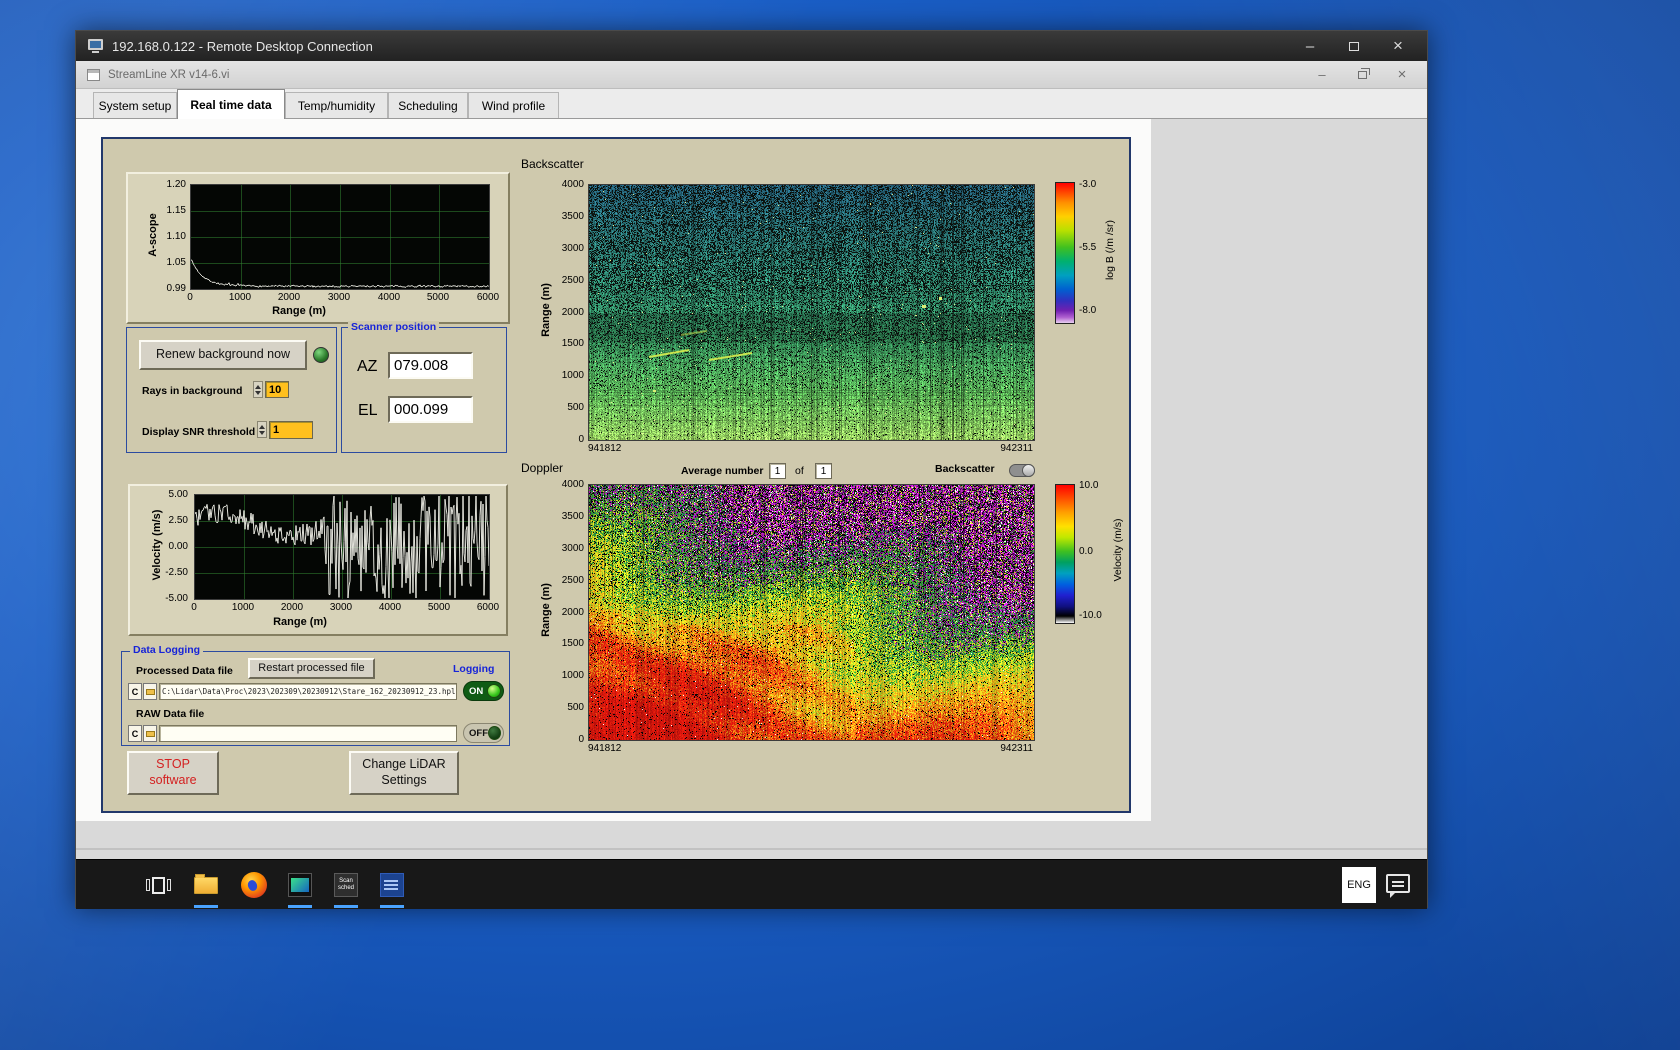  I want to click on tab-temp-humidity: Temp/humidity, so click(336, 105).